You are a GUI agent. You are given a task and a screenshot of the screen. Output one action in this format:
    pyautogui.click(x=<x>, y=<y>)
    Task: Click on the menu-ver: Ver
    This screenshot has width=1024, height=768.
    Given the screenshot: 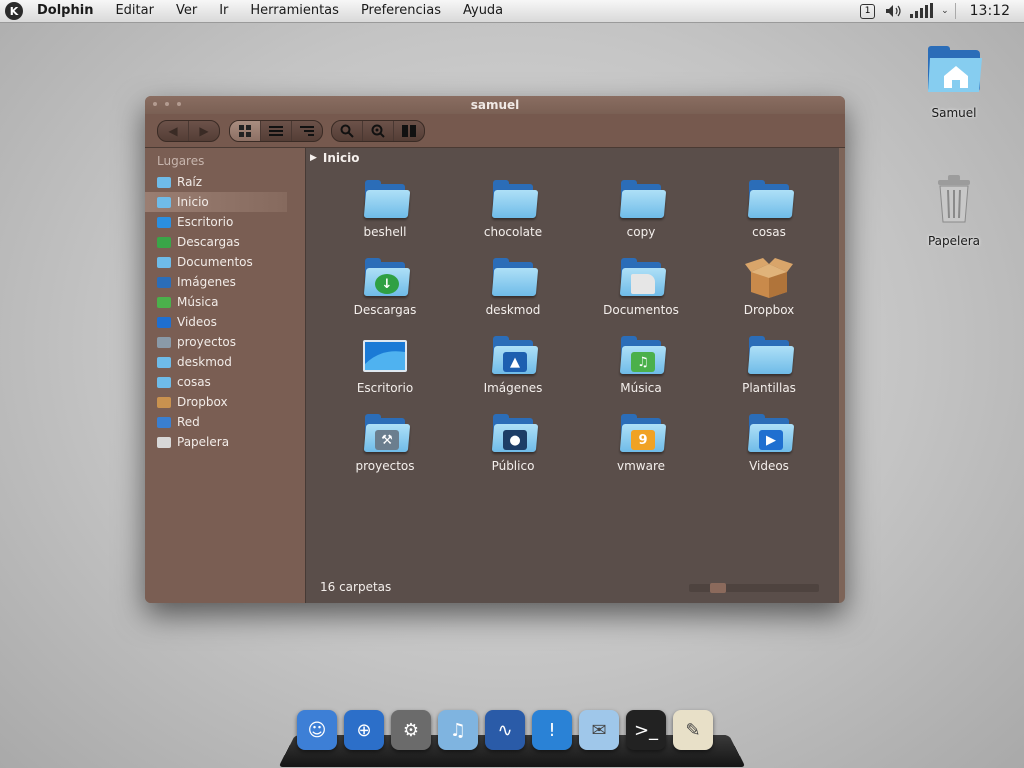 What is the action you would take?
    pyautogui.click(x=186, y=11)
    